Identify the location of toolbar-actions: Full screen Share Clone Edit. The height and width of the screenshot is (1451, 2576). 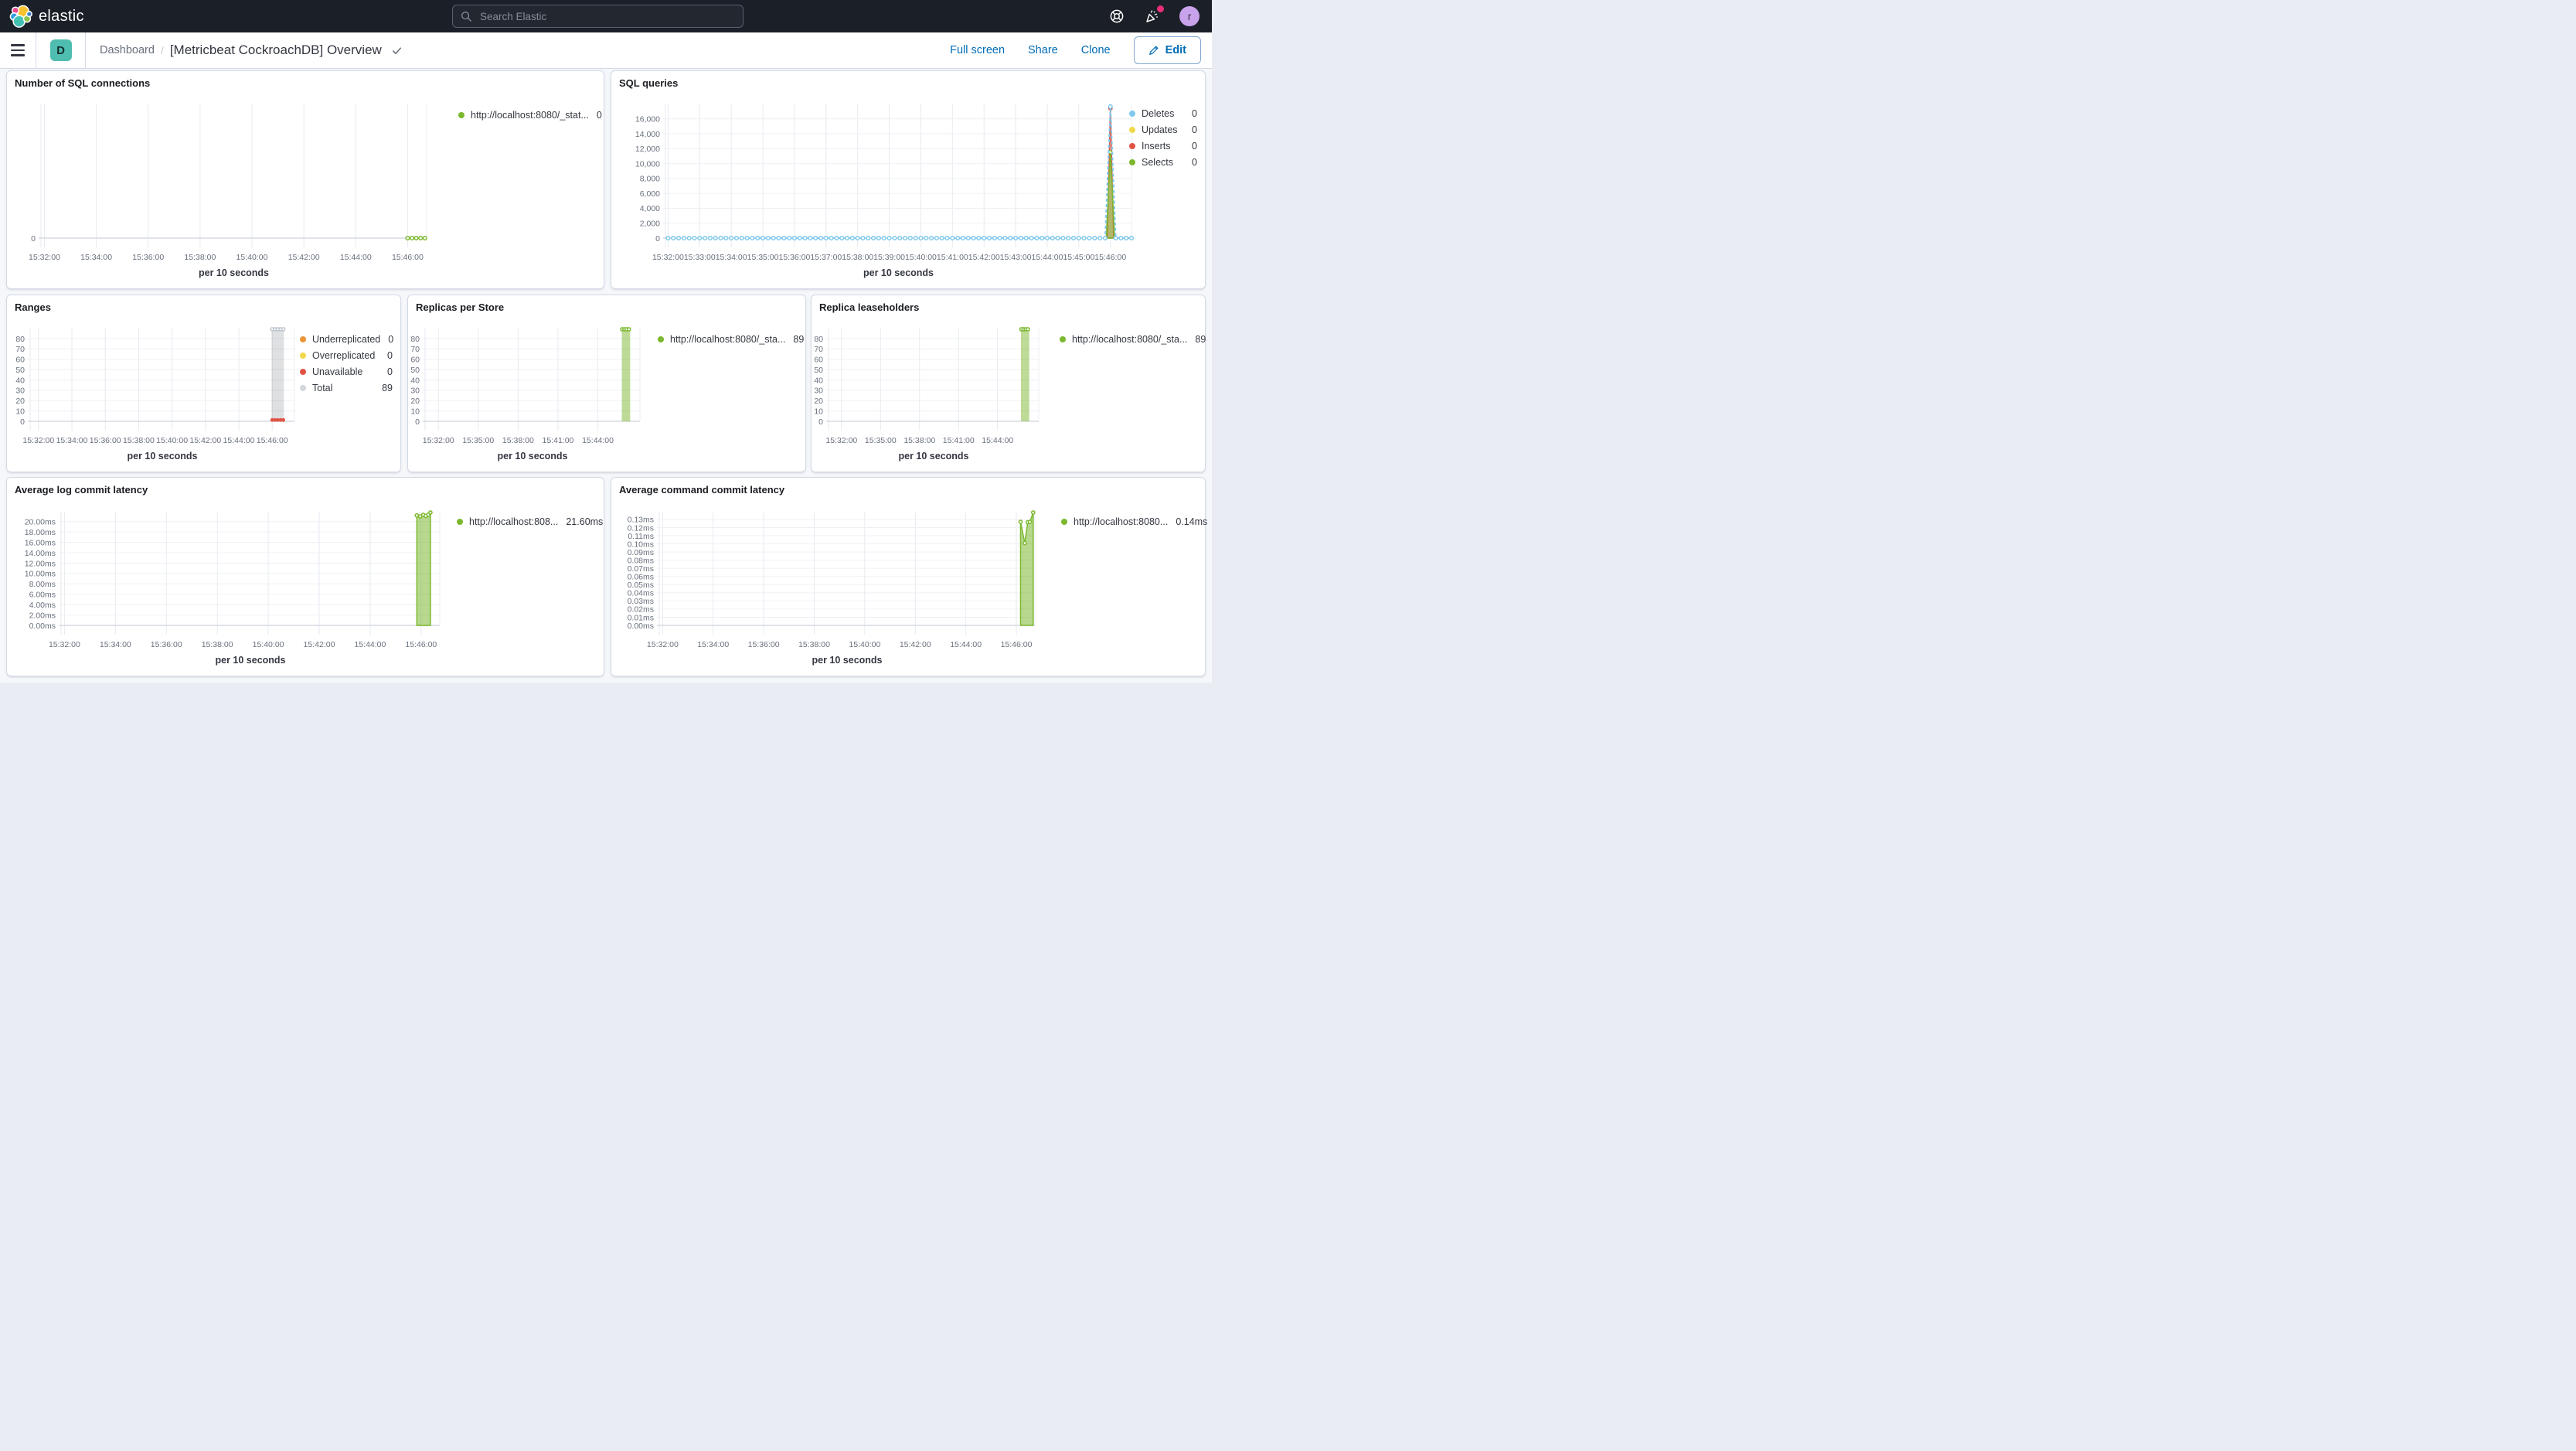
(1081, 50).